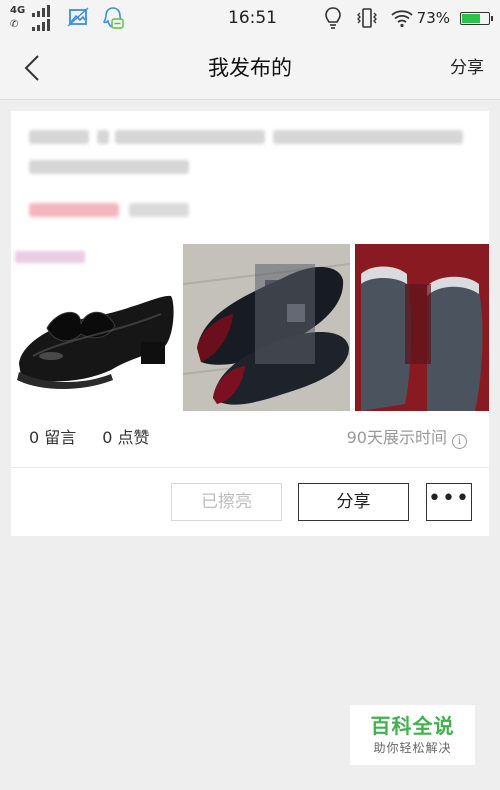 The image size is (500, 790). Describe the element at coordinates (451, 18) in the screenshot. I see `battery-indicator: 73%` at that location.